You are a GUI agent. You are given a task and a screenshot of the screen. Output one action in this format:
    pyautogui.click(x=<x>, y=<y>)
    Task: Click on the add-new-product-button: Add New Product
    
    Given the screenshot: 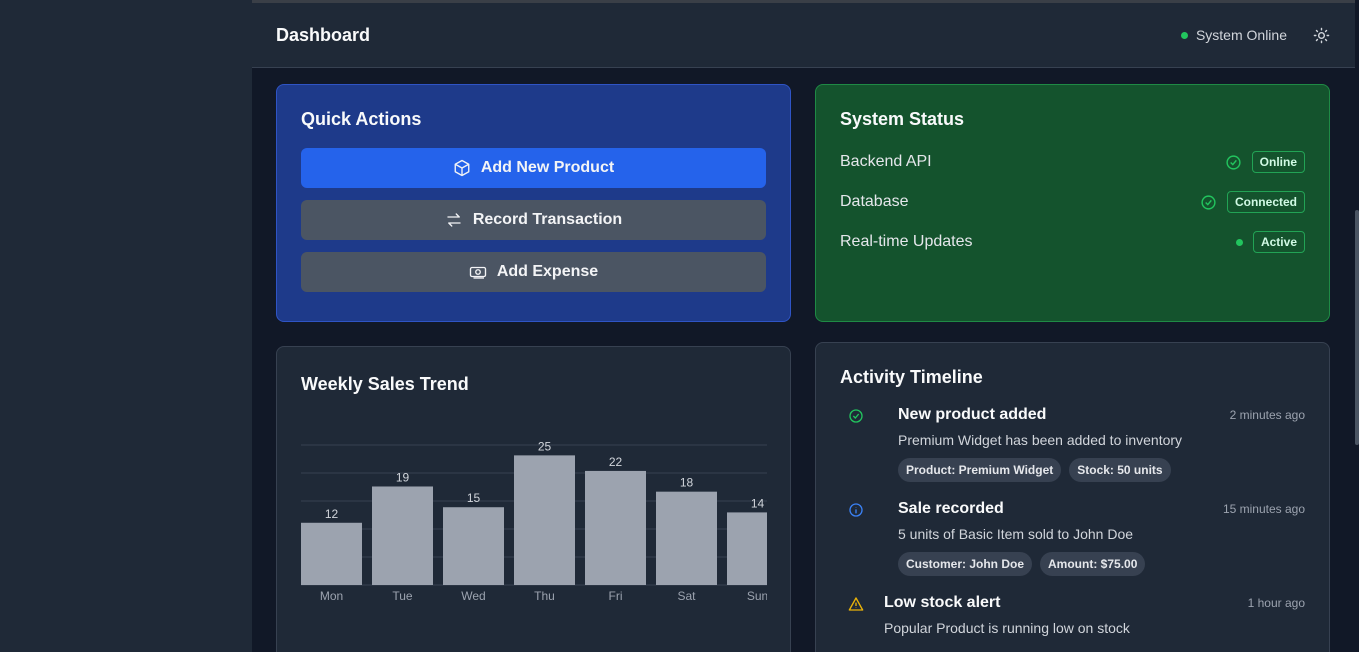 What is the action you would take?
    pyautogui.click(x=533, y=168)
    